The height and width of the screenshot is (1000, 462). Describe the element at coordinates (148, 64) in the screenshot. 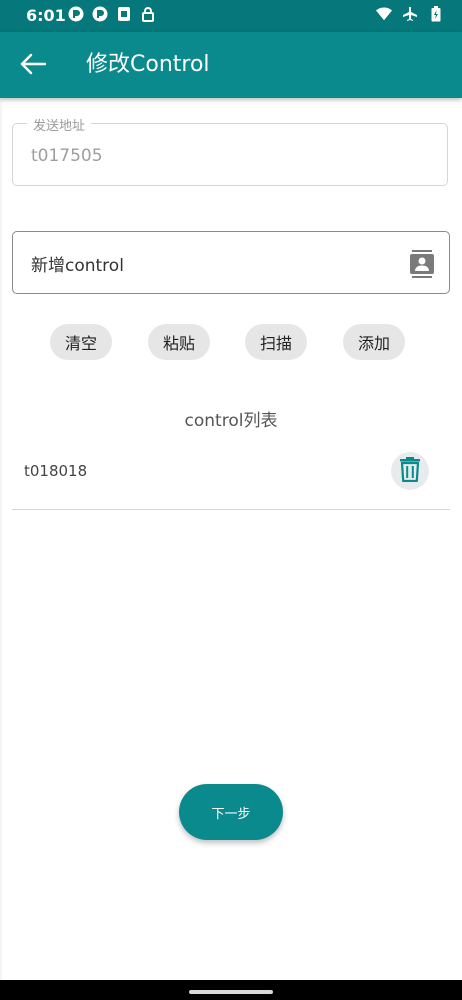

I see `page-title: 修改Control` at that location.